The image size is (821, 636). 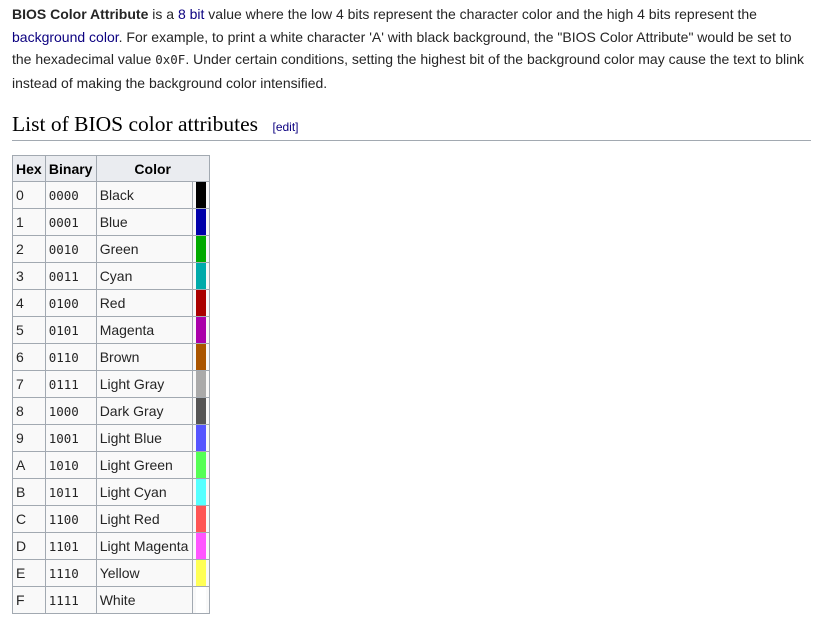 I want to click on cell-color-name: Red, so click(x=144, y=303).